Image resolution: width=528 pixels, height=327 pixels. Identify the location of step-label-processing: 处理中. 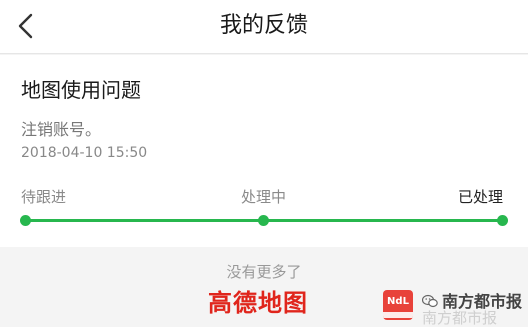
(264, 197).